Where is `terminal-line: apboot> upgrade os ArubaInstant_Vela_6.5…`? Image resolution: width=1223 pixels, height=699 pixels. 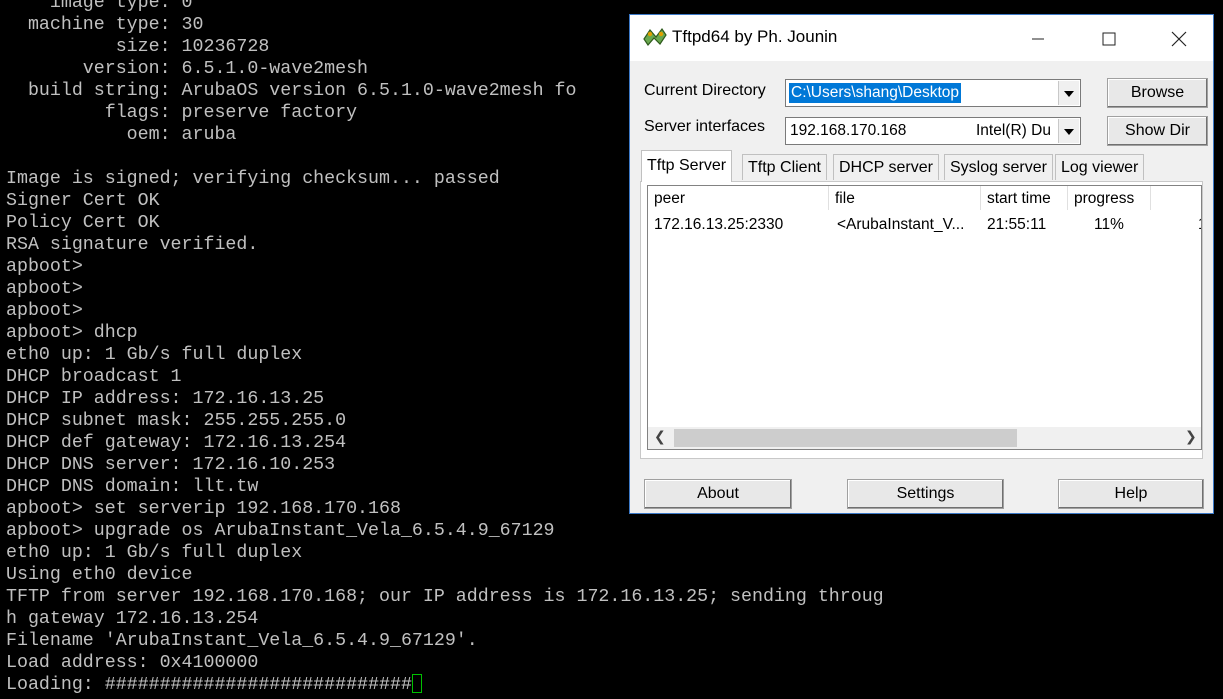
terminal-line: apboot> upgrade os ArubaInstant_Vela_6.5… is located at coordinates (280, 531).